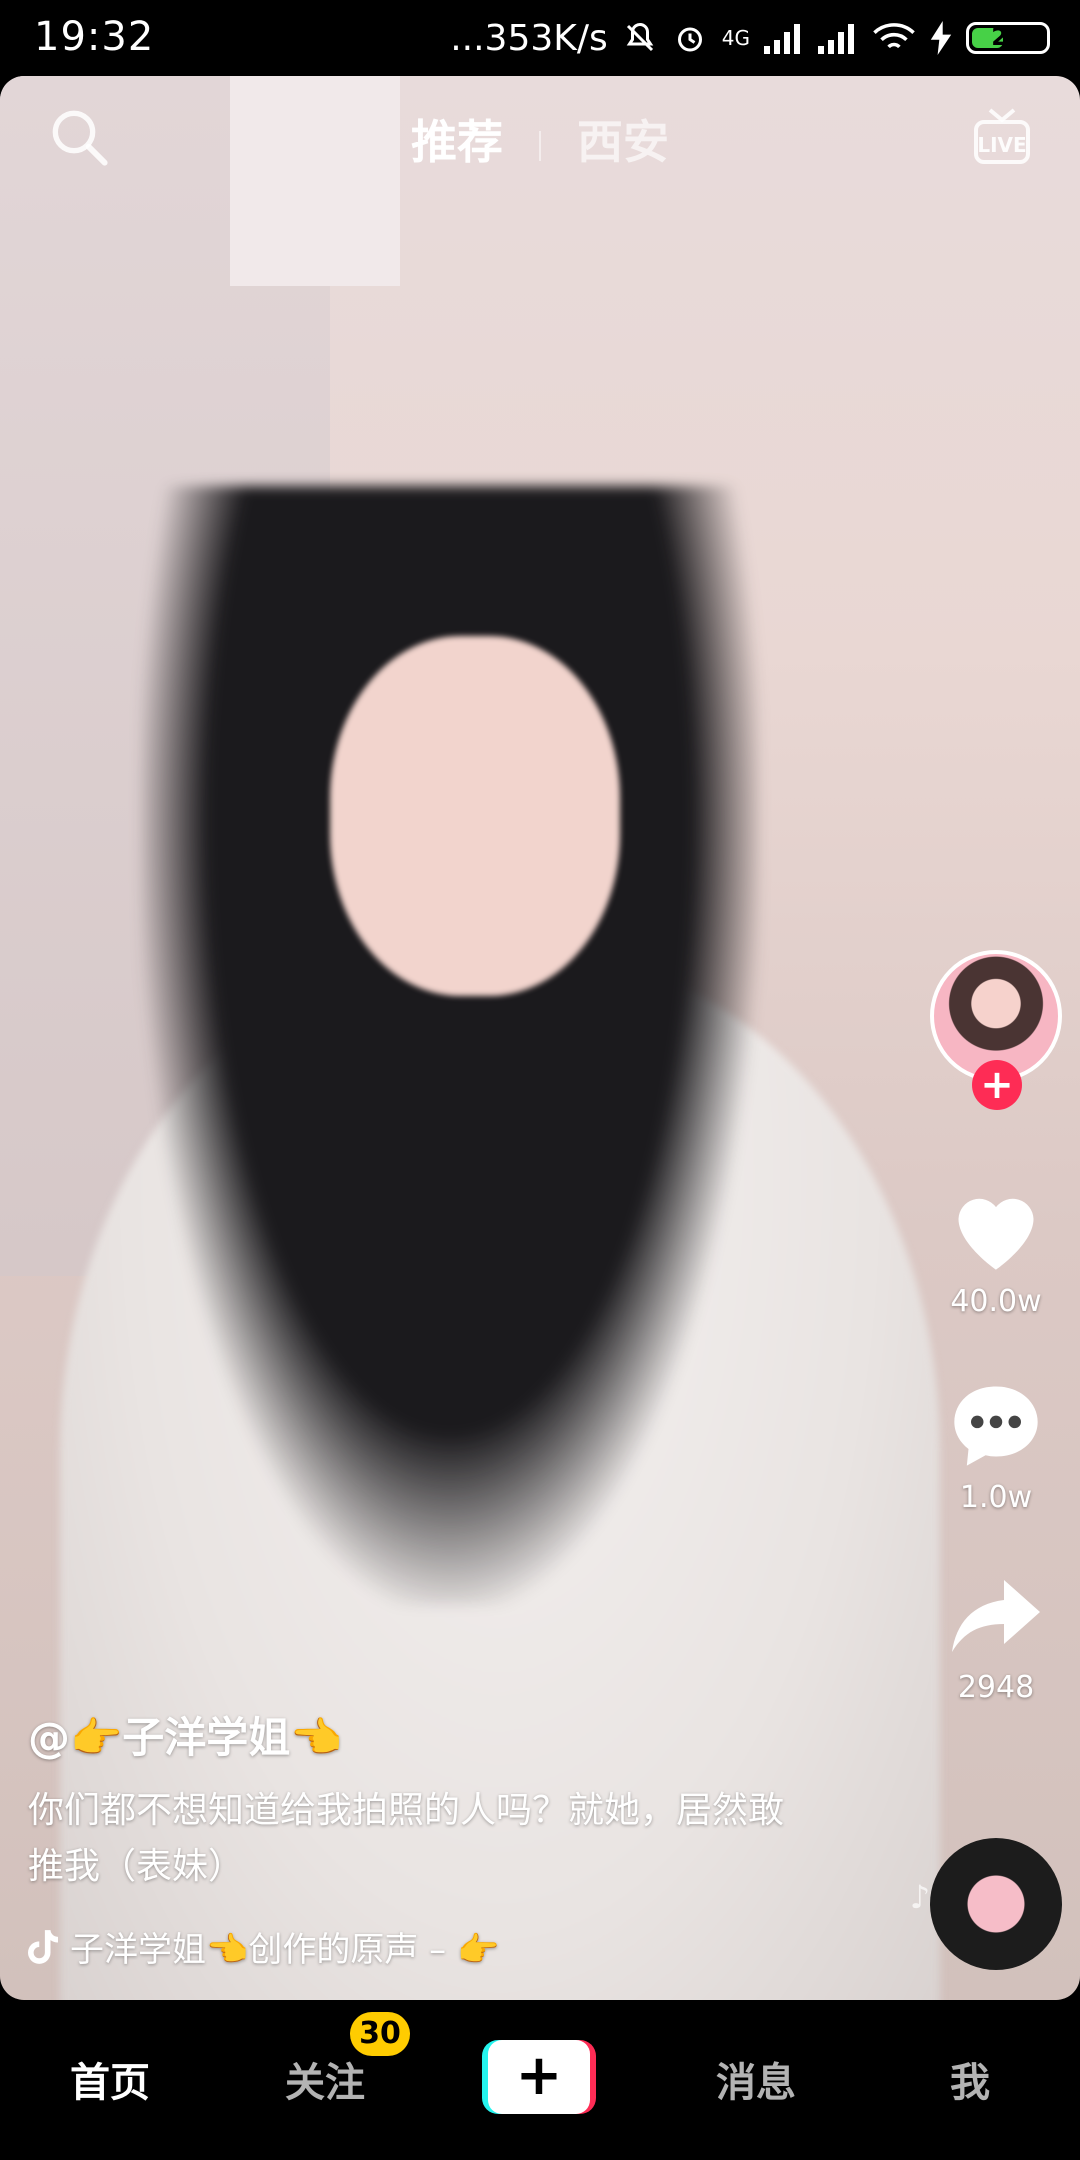 This screenshot has width=1080, height=2160. I want to click on alarm-icon, so click(690, 38).